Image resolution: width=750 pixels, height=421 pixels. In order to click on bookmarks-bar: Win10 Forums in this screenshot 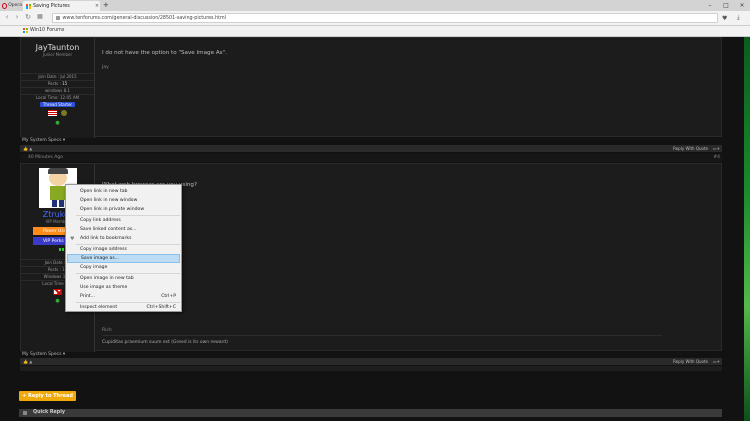, I will do `click(375, 31)`.